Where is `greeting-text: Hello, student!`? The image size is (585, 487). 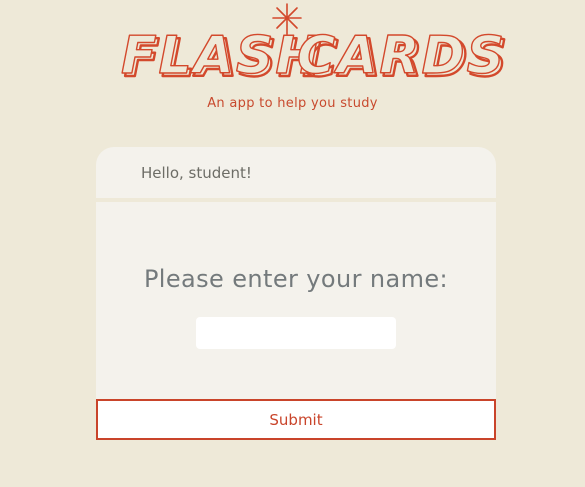 greeting-text: Hello, student! is located at coordinates (196, 172).